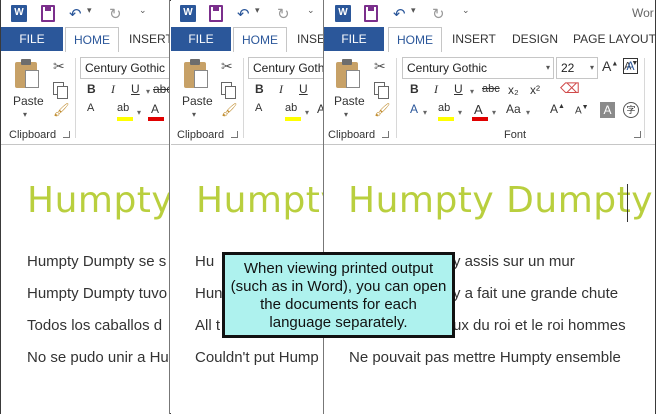  Describe the element at coordinates (306, 39) in the screenshot. I see `tab-insert: INSE` at that location.